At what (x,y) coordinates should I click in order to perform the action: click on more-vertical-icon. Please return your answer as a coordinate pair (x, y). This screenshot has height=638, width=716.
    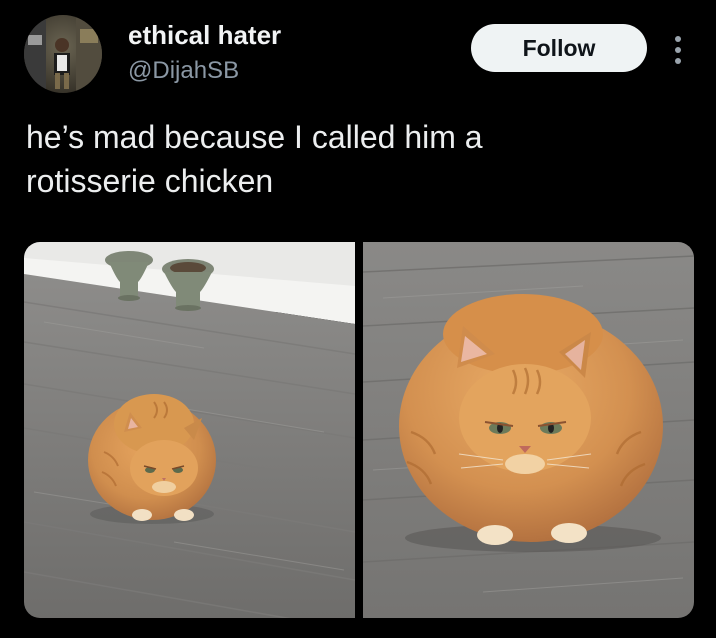
    Looking at the image, I should click on (678, 50).